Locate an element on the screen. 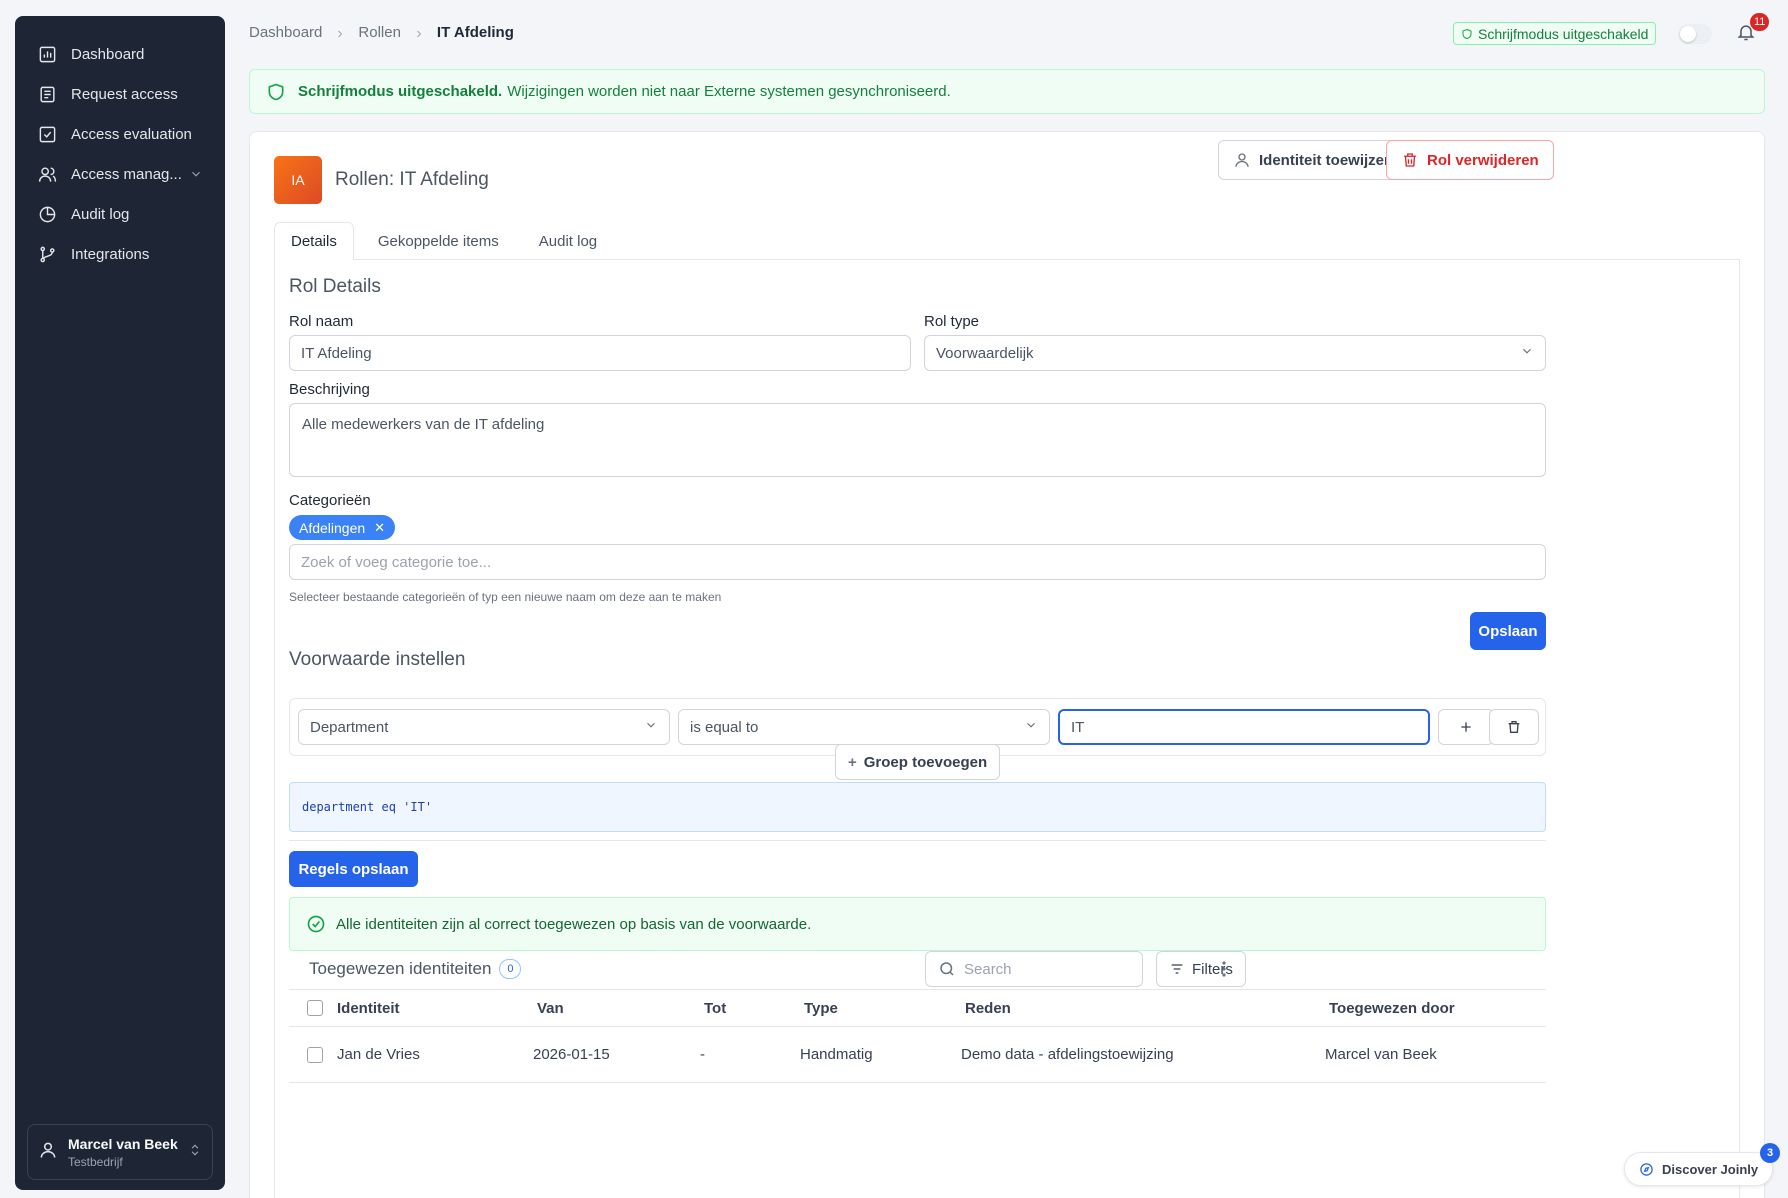 The image size is (1788, 1198). notifications-button: 11 is located at coordinates (1753, 29).